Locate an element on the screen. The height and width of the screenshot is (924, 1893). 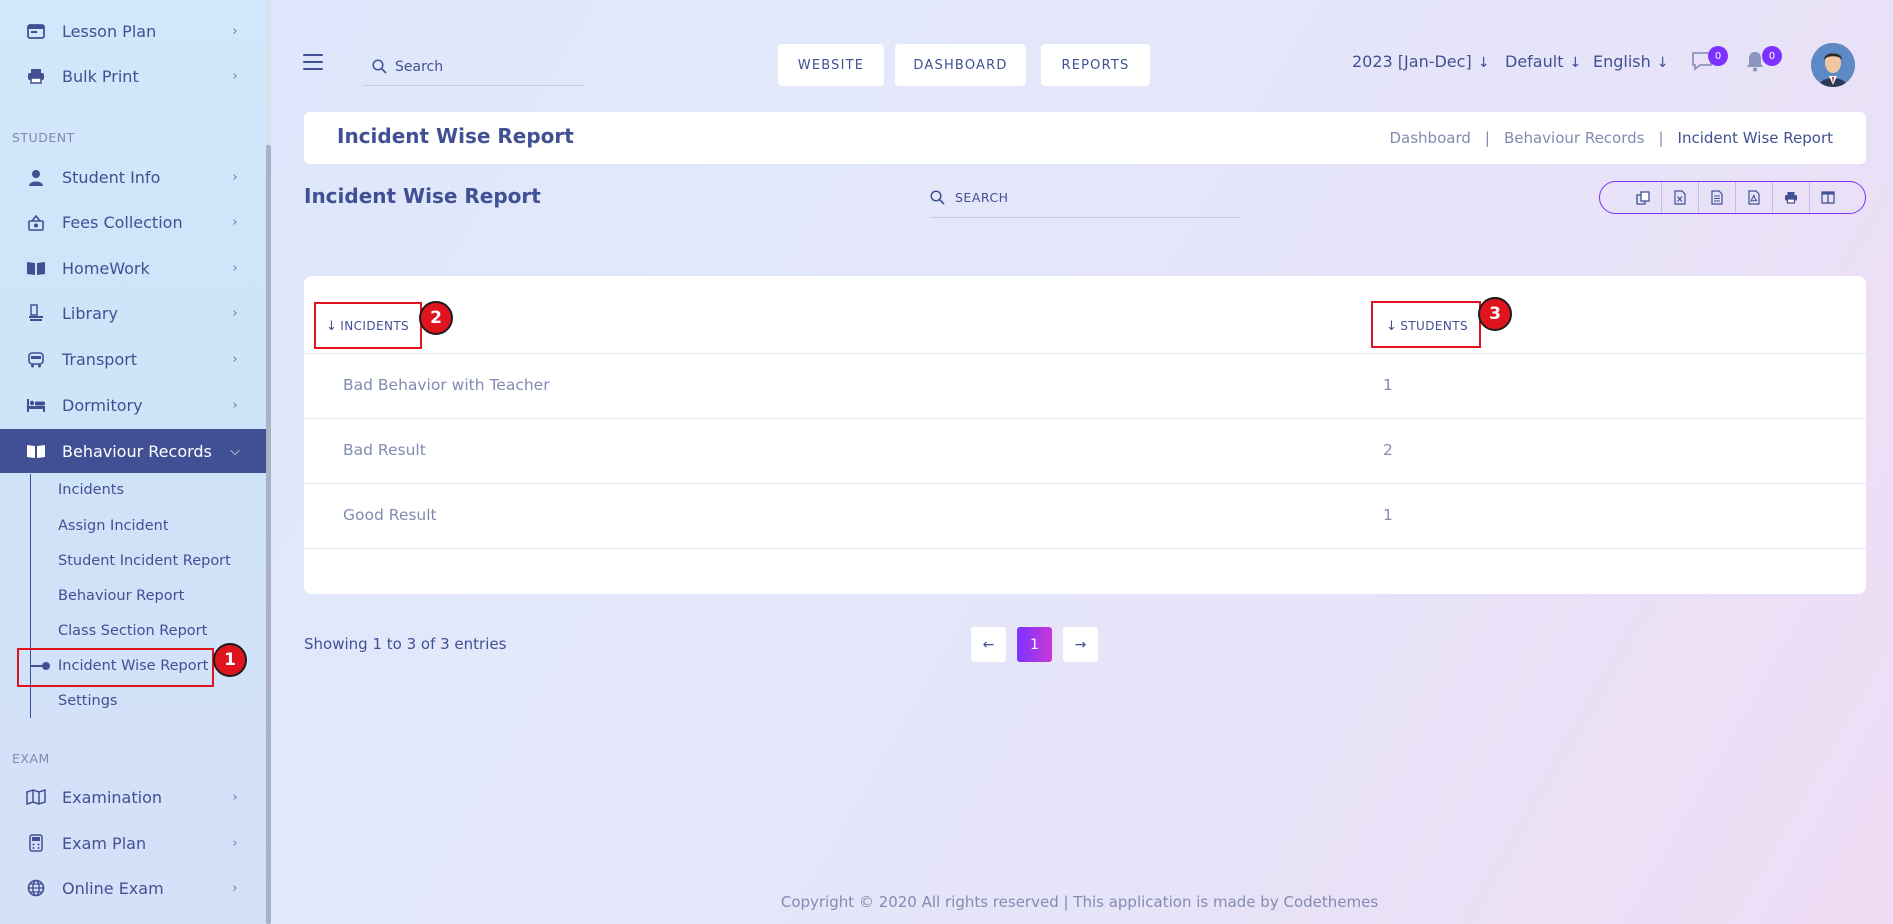
notifications-button: 0 is located at coordinates (1763, 61).